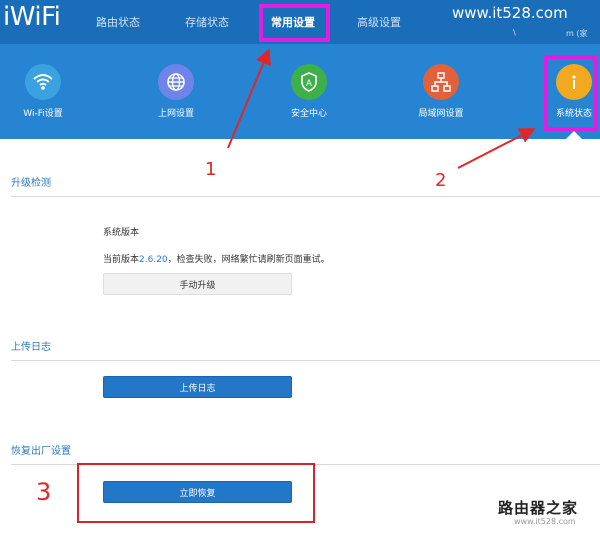 This screenshot has width=600, height=539. What do you see at coordinates (43, 82) in the screenshot?
I see `wifi-icon` at bounding box center [43, 82].